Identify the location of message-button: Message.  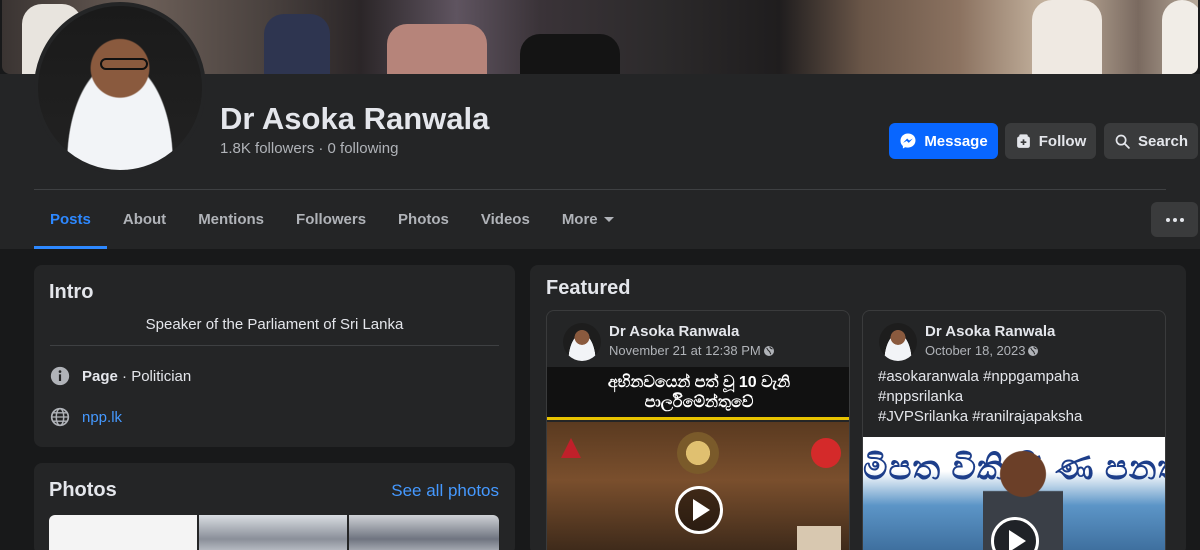
(943, 141).